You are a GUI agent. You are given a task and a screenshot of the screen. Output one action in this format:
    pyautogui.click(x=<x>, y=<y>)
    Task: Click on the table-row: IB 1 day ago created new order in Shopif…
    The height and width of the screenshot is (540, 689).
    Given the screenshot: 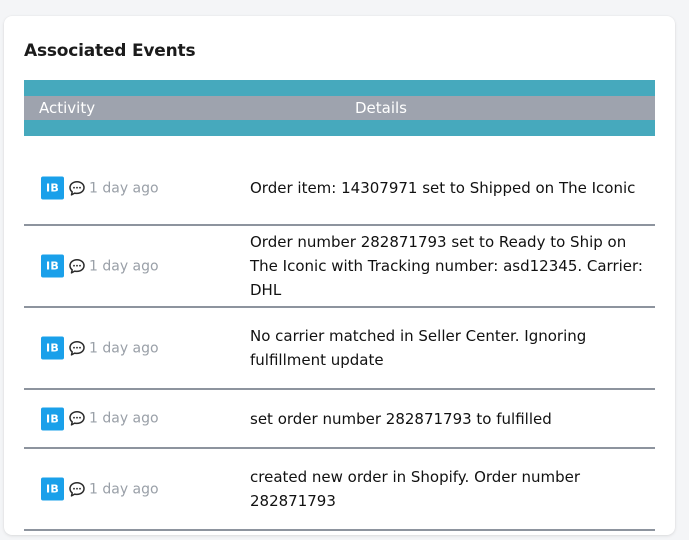 What is the action you would take?
    pyautogui.click(x=339, y=490)
    